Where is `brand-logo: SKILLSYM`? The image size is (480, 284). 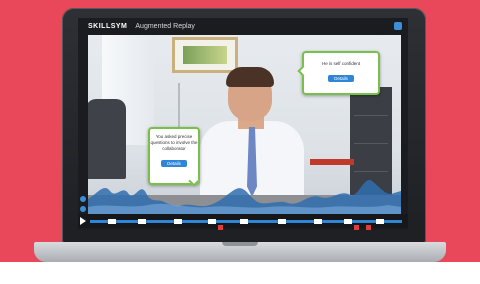 brand-logo: SKILLSYM is located at coordinates (108, 26).